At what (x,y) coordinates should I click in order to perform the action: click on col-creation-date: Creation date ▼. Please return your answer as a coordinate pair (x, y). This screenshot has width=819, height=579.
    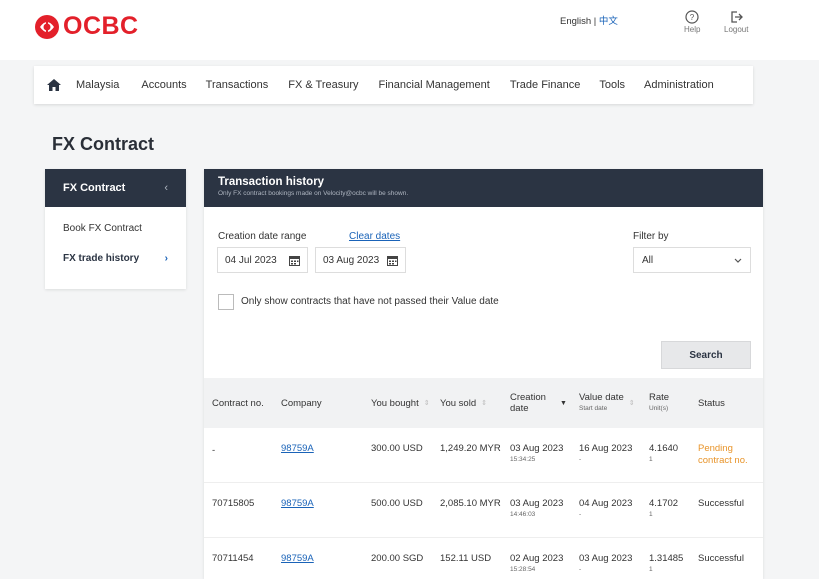
    Looking at the image, I should click on (544, 403).